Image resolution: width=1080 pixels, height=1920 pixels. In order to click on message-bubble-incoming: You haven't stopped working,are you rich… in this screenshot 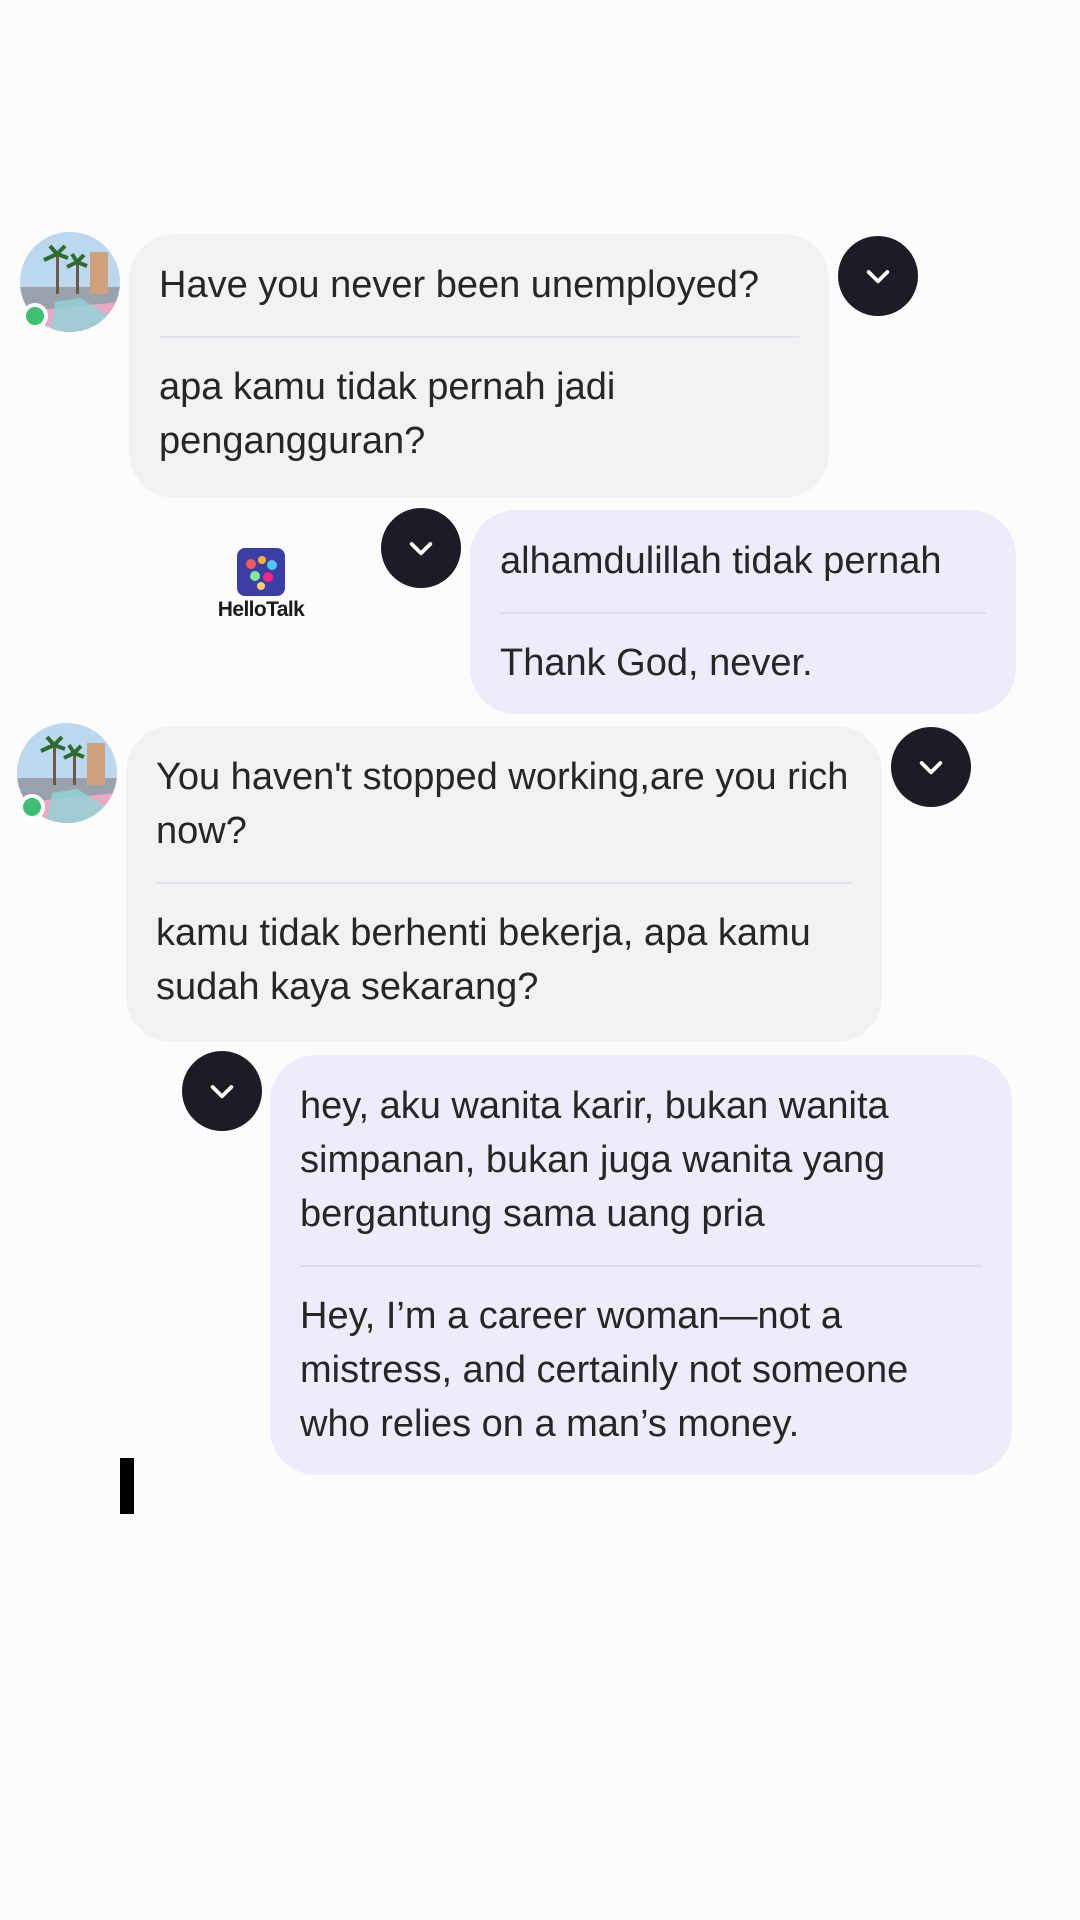, I will do `click(504, 884)`.